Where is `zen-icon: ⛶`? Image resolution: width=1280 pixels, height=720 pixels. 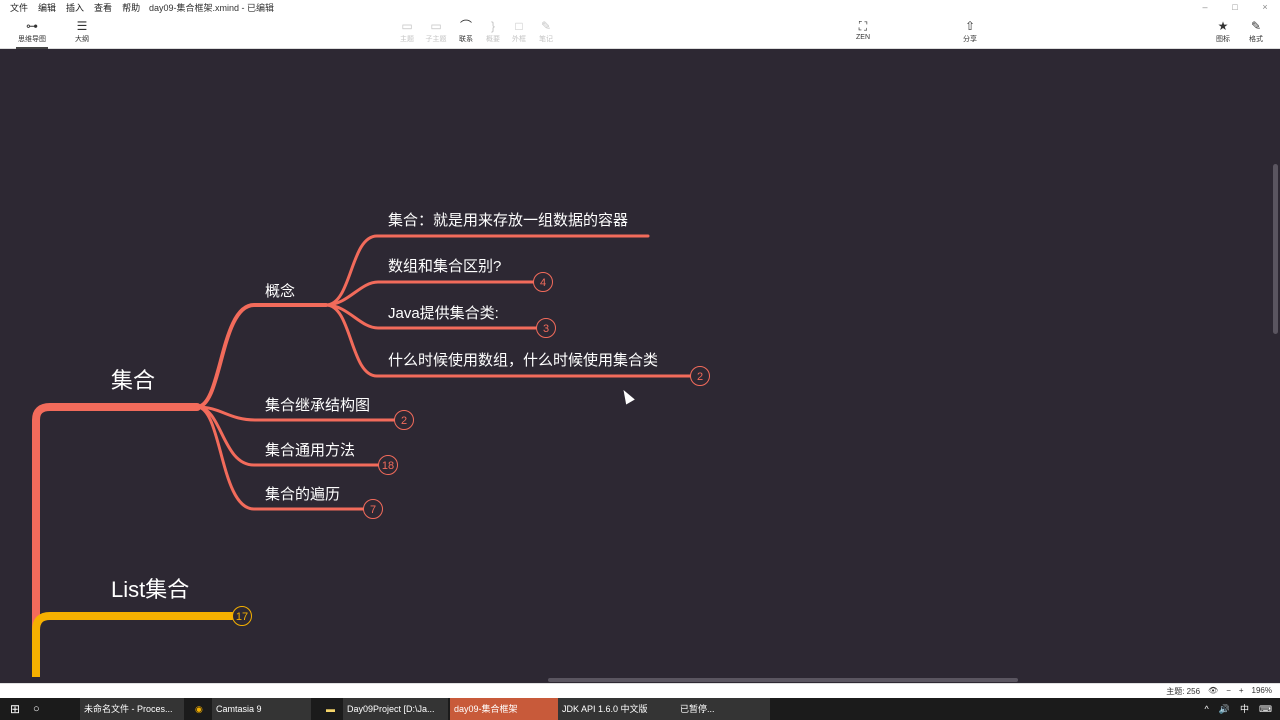
zen-icon: ⛶ is located at coordinates (863, 26).